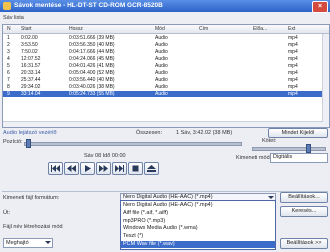 The height and width of the screenshot is (252, 330). What do you see at coordinates (33, 227) in the screenshot?
I see `filename-mode-label: Fájl név létrehozási mód` at bounding box center [33, 227].